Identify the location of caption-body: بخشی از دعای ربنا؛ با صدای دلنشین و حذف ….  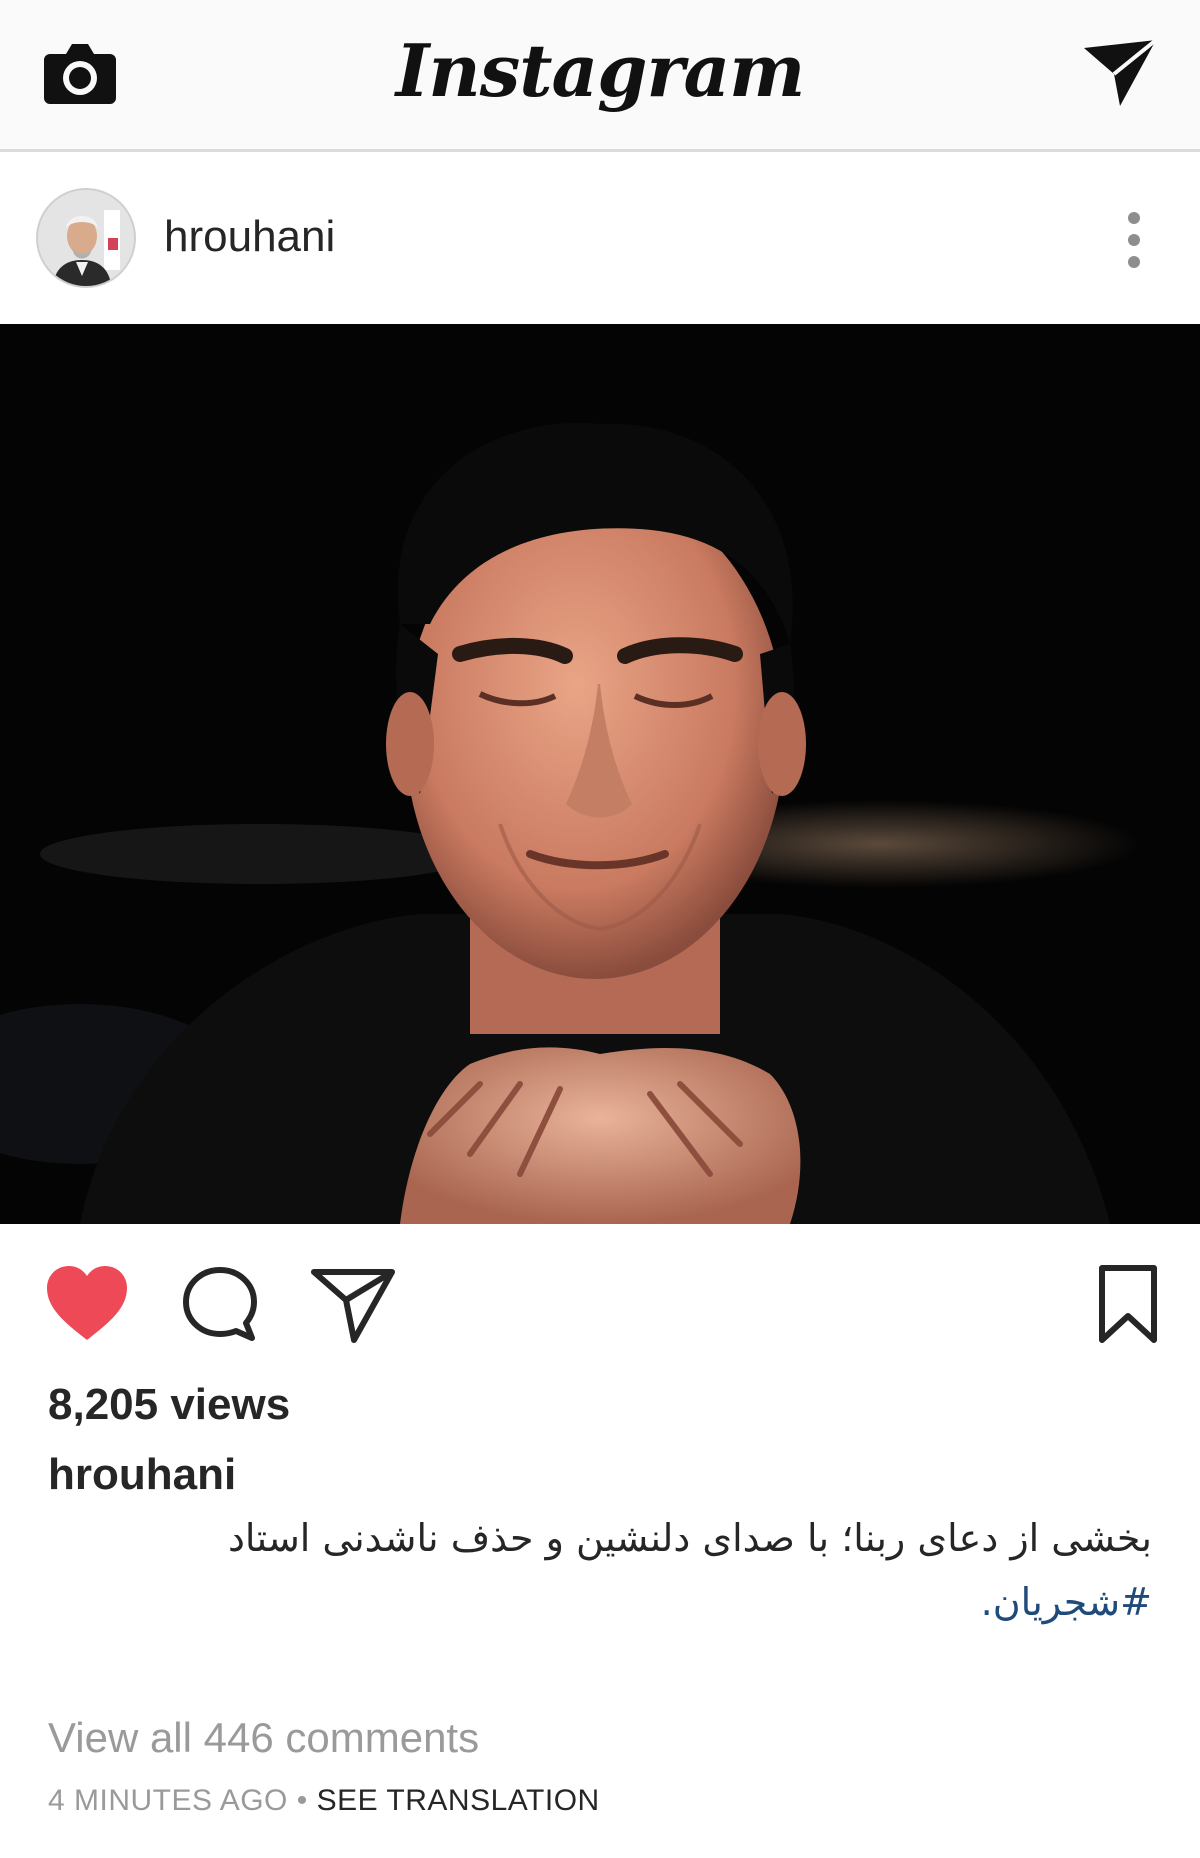
(689, 1538).